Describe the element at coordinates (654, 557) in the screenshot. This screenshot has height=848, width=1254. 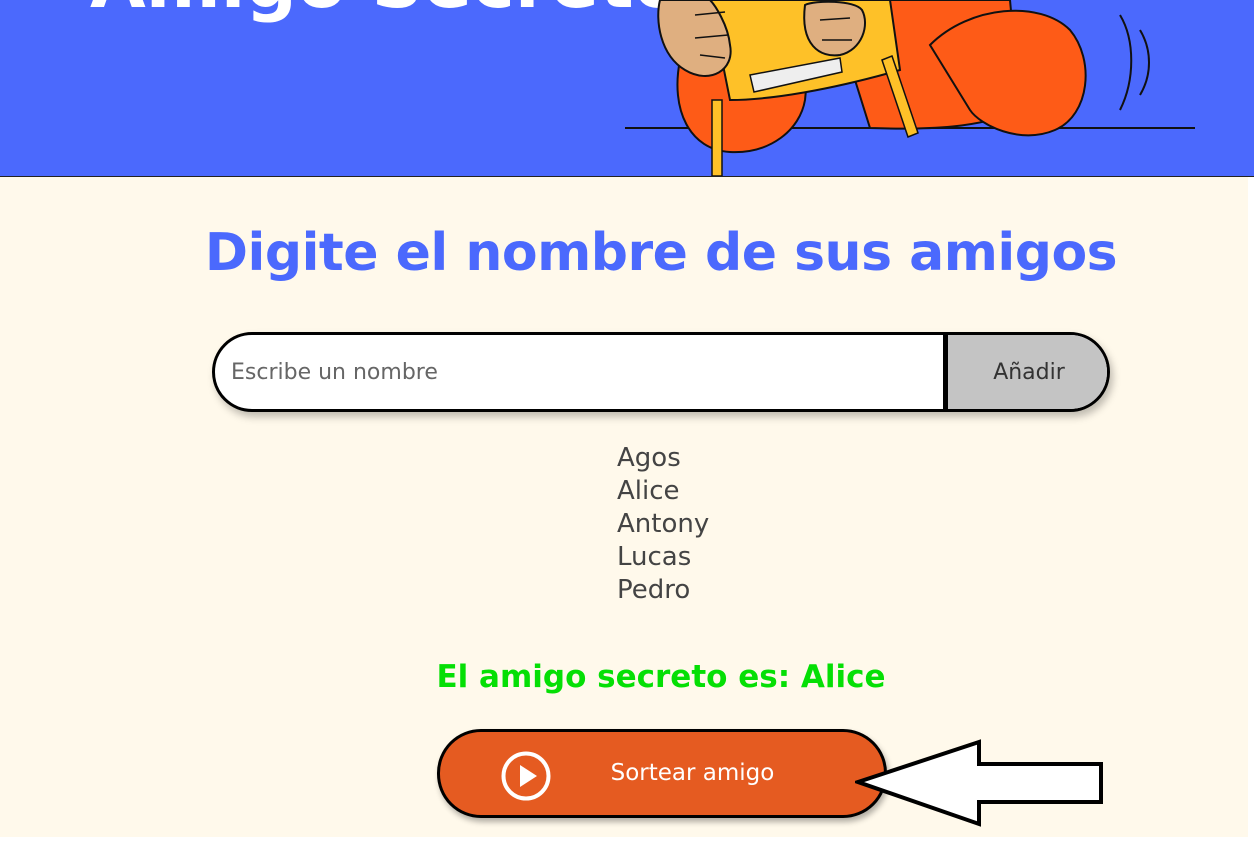
I see `friend-list-item: Lucas` at that location.